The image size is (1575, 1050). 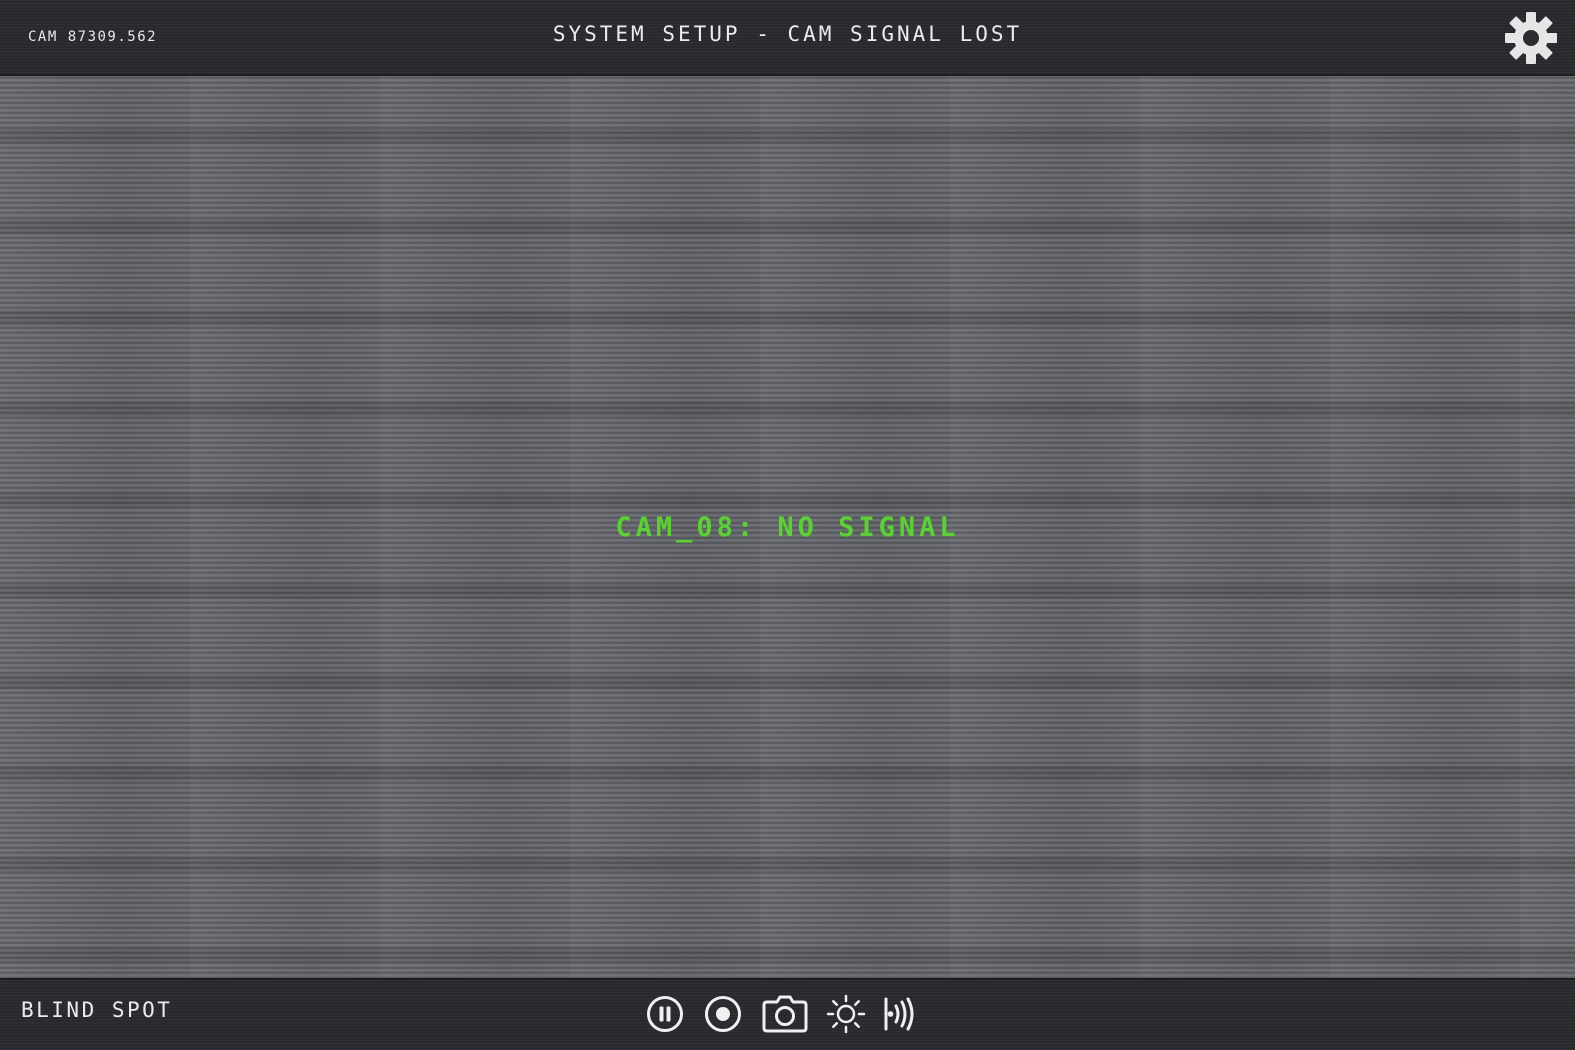 I want to click on camera-icon, so click(x=785, y=1014).